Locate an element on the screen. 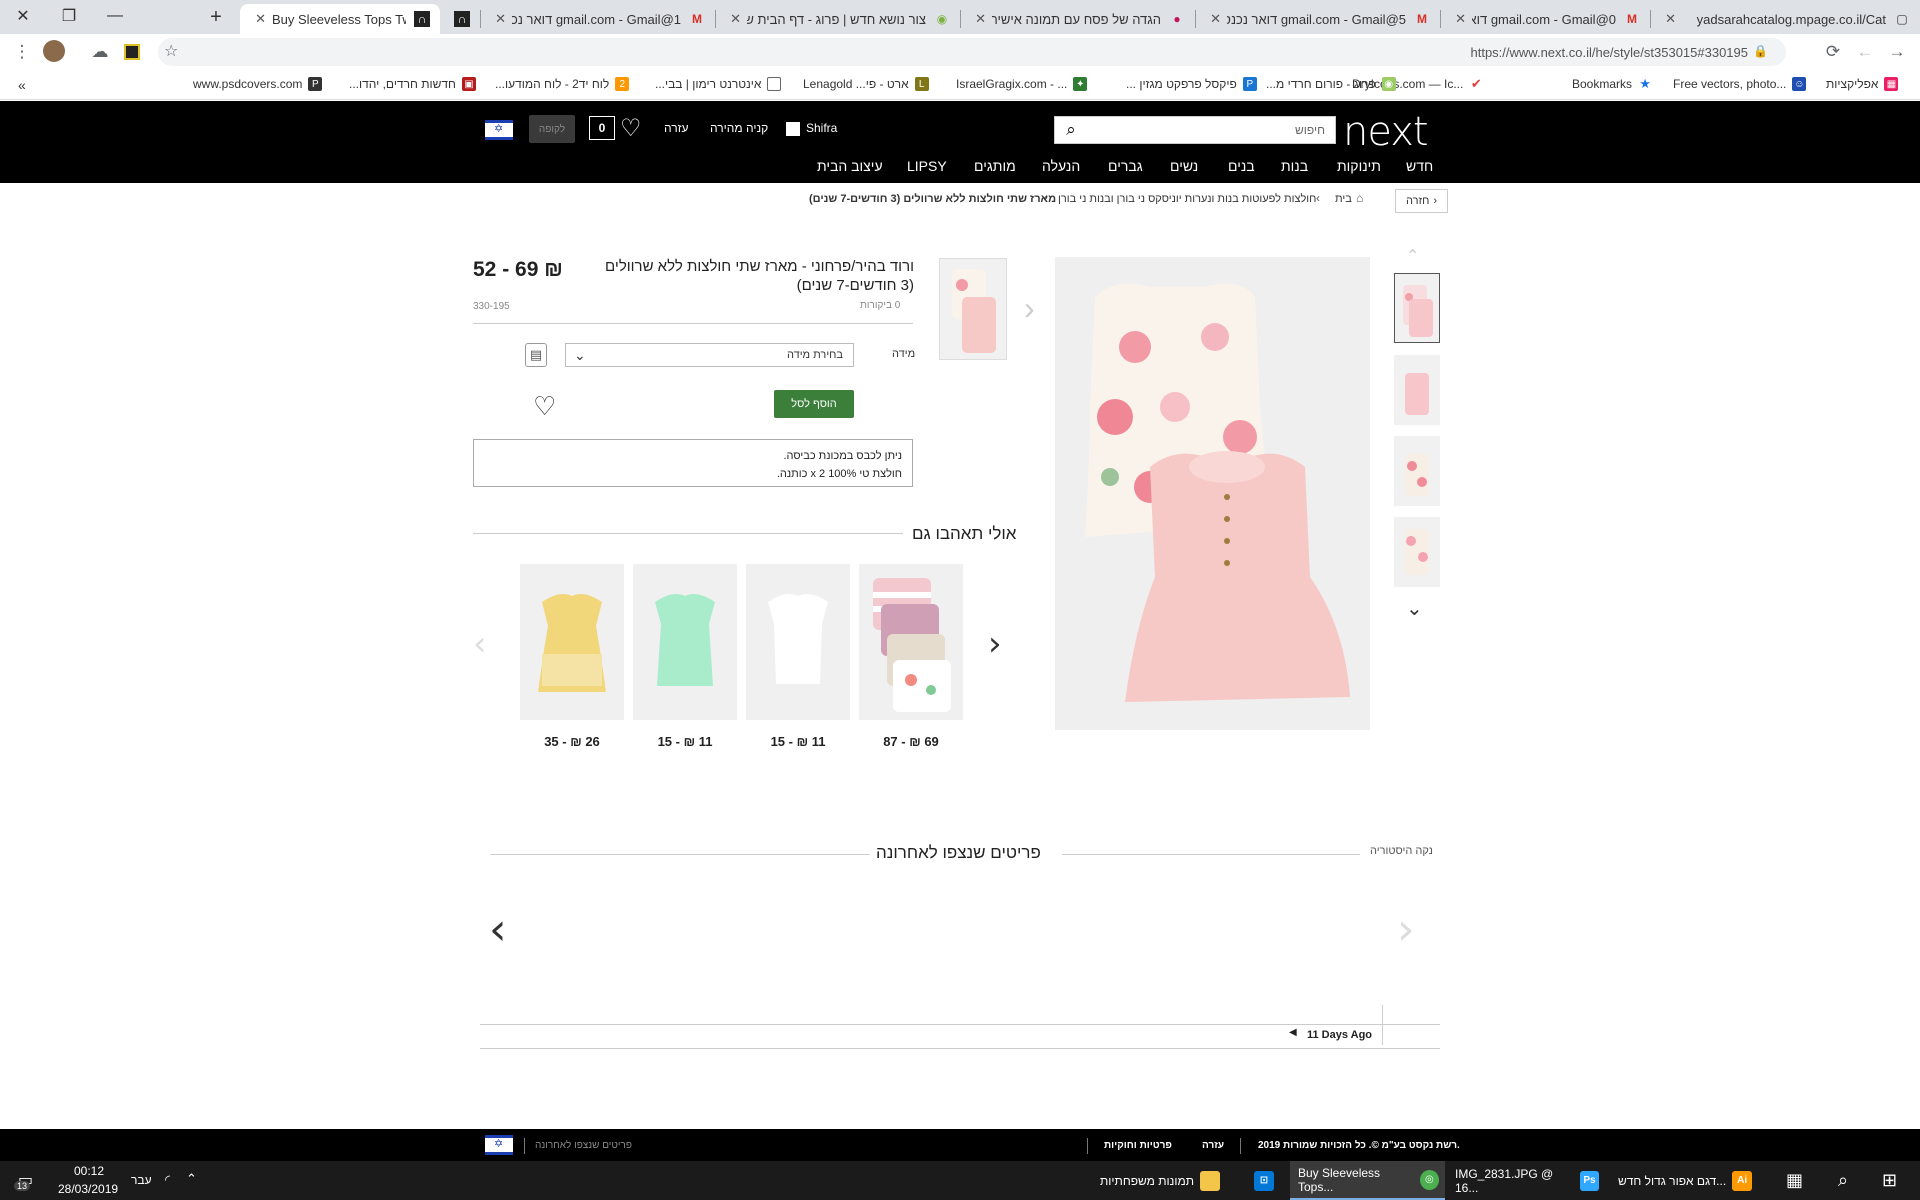 The width and height of the screenshot is (1920, 1200). bookmark-item: ▦ אפליקציות is located at coordinates (1862, 84).